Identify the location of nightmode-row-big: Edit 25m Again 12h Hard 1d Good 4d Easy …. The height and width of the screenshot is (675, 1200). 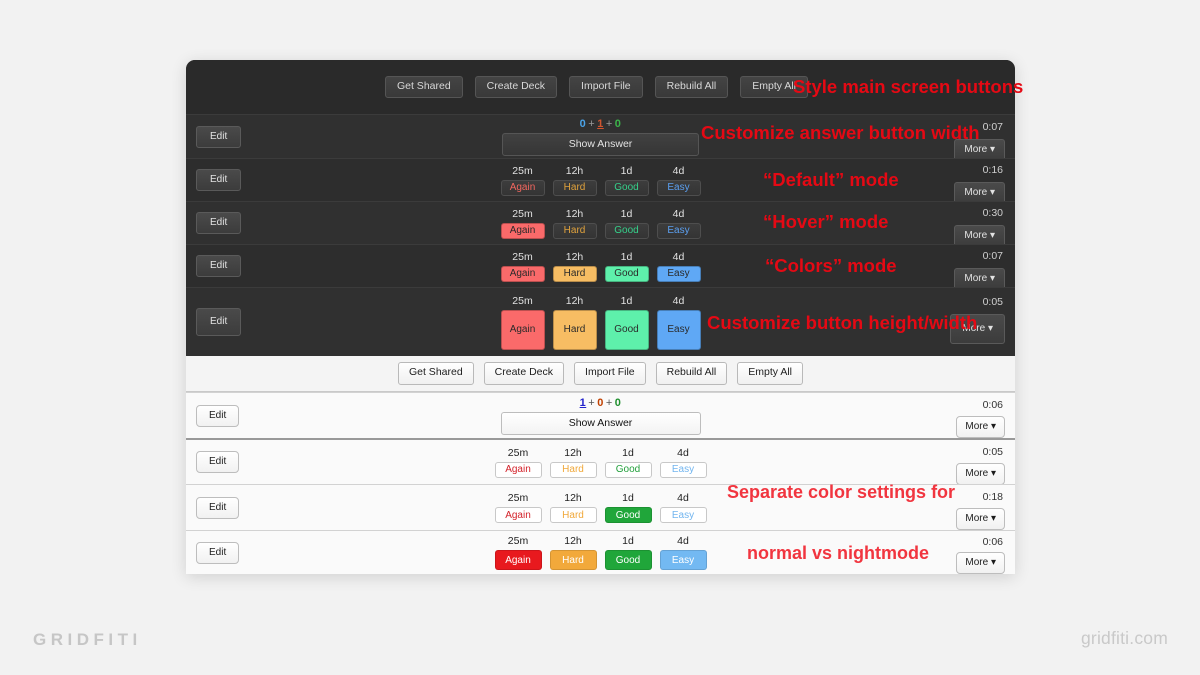
(600, 321).